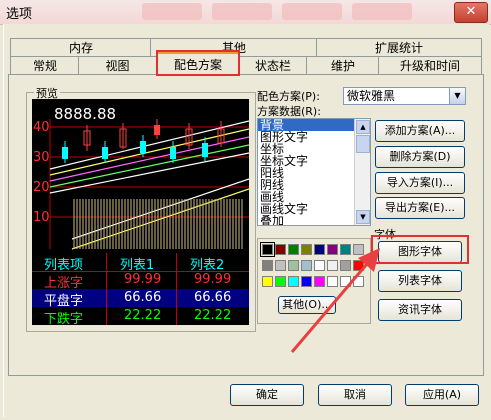 The height and width of the screenshot is (420, 491). I want to click on axis-label: 10, so click(41, 217).